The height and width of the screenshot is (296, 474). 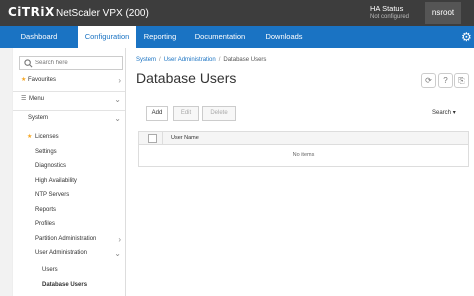 What do you see at coordinates (6, 172) in the screenshot?
I see `left-edge-strip` at bounding box center [6, 172].